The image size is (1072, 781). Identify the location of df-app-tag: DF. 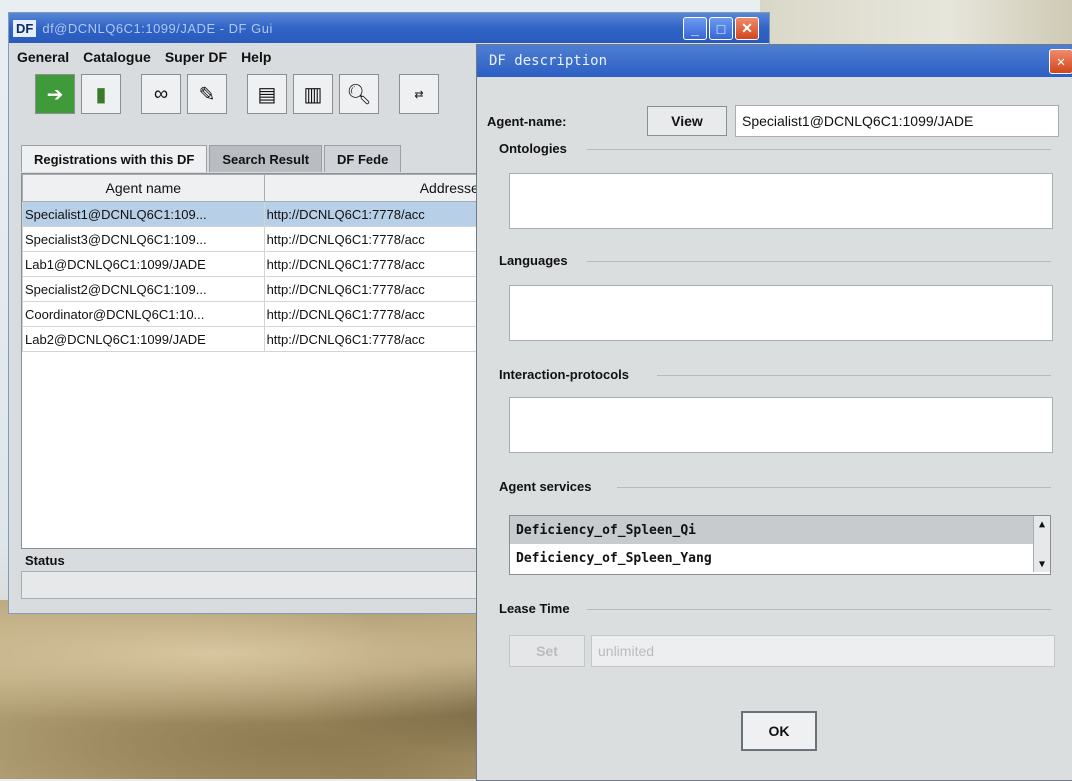
(25, 28).